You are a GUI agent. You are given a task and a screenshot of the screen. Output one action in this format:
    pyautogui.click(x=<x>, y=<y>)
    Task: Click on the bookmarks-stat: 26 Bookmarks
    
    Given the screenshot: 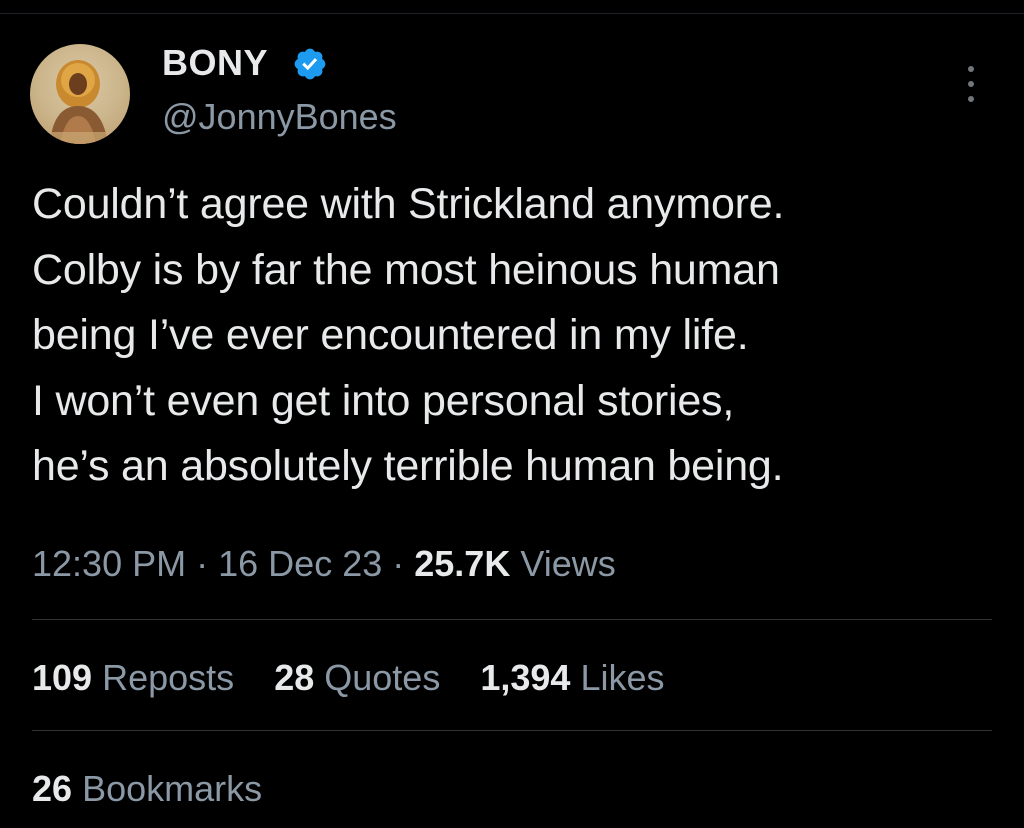 What is the action you would take?
    pyautogui.click(x=162, y=789)
    